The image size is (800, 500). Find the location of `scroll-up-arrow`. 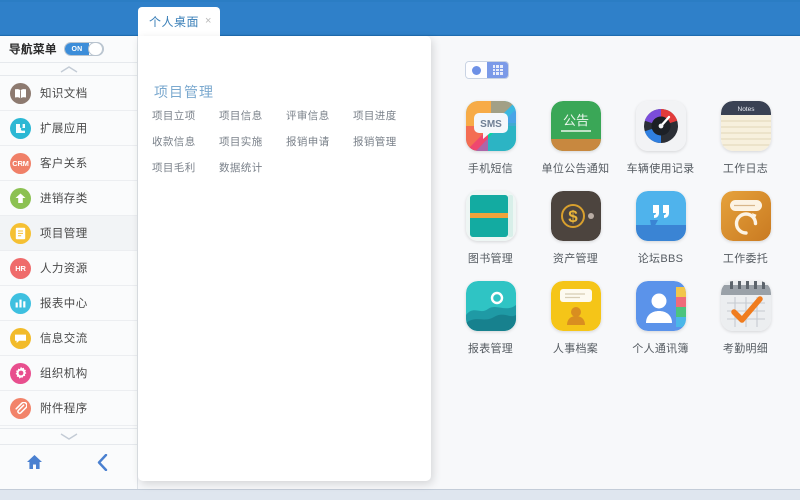

scroll-up-arrow is located at coordinates (68, 69).